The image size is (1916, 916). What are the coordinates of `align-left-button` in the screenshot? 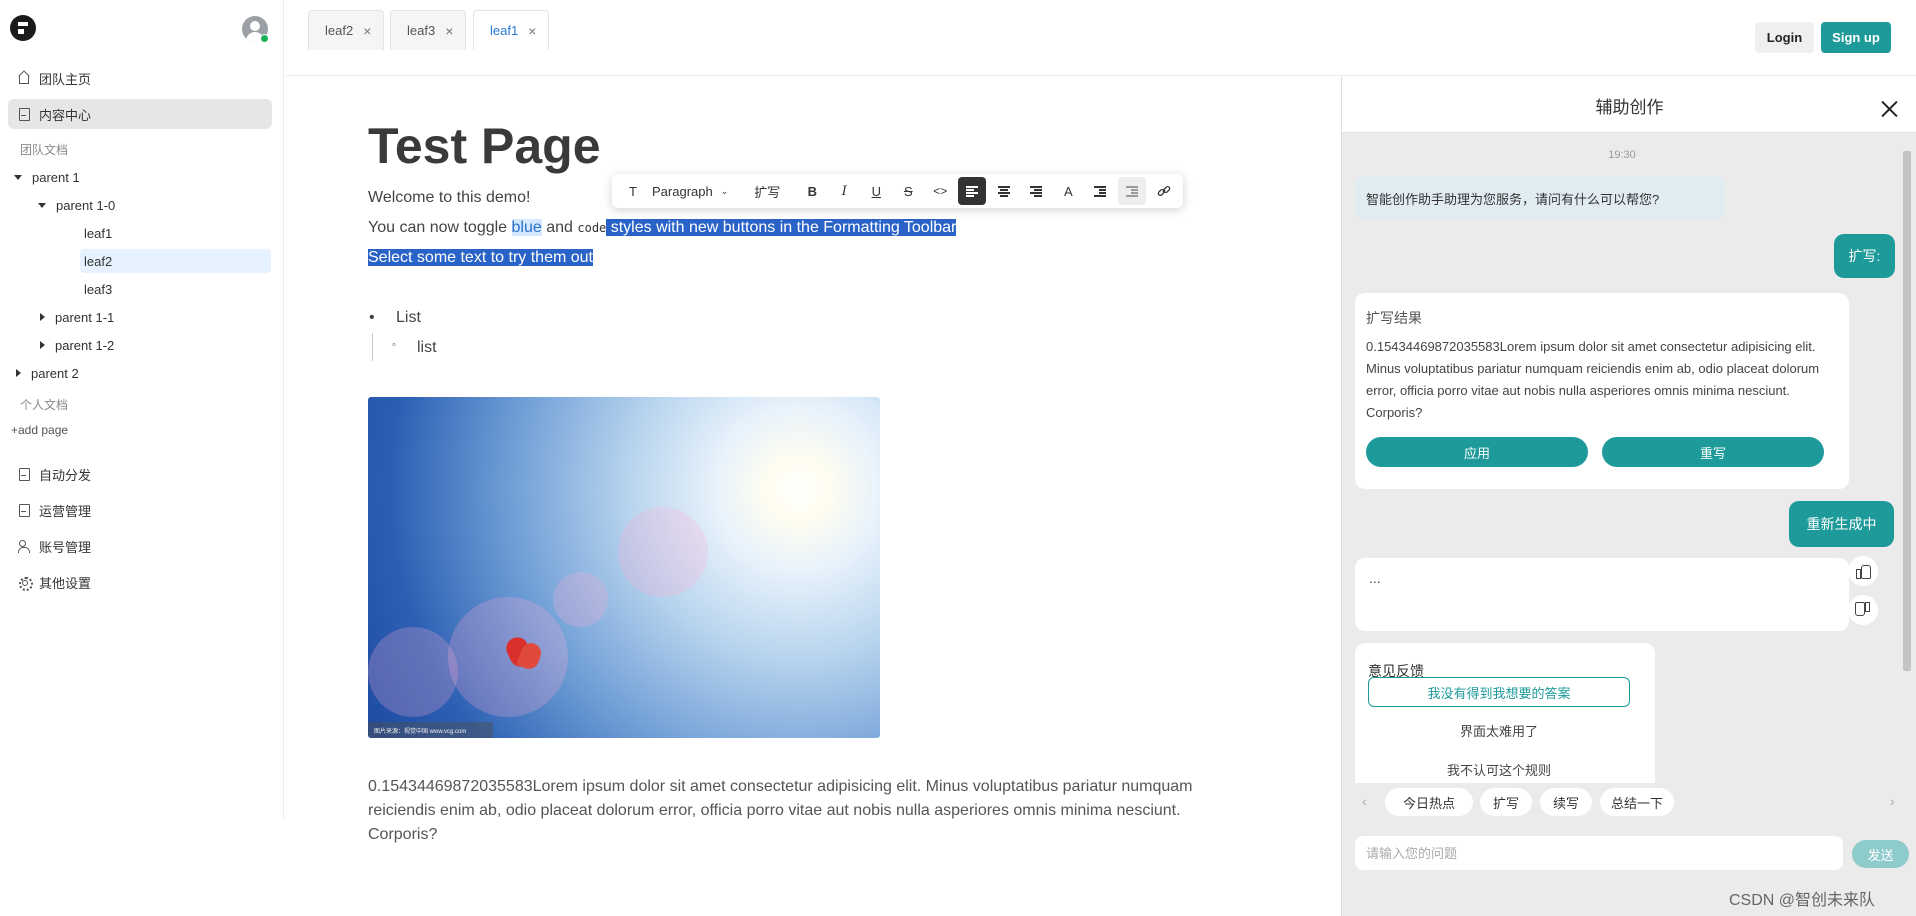 It's located at (972, 191).